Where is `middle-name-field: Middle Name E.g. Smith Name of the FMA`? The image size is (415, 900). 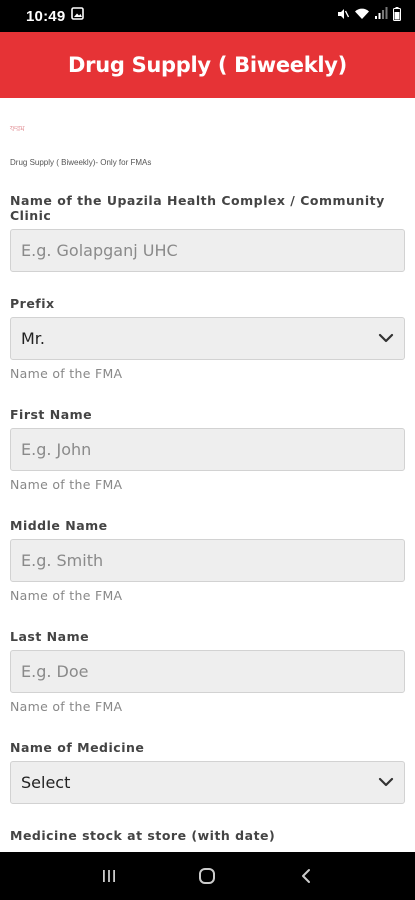 middle-name-field: Middle Name E.g. Smith Name of the FMA is located at coordinates (207, 560).